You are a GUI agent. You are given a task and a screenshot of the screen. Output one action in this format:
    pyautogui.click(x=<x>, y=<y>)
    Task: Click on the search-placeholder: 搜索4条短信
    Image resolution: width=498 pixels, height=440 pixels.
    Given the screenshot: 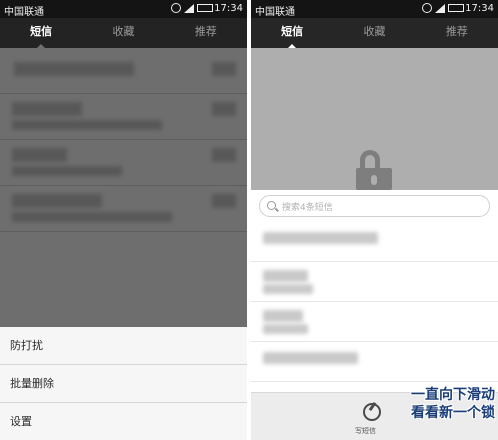 What is the action you would take?
    pyautogui.click(x=307, y=208)
    